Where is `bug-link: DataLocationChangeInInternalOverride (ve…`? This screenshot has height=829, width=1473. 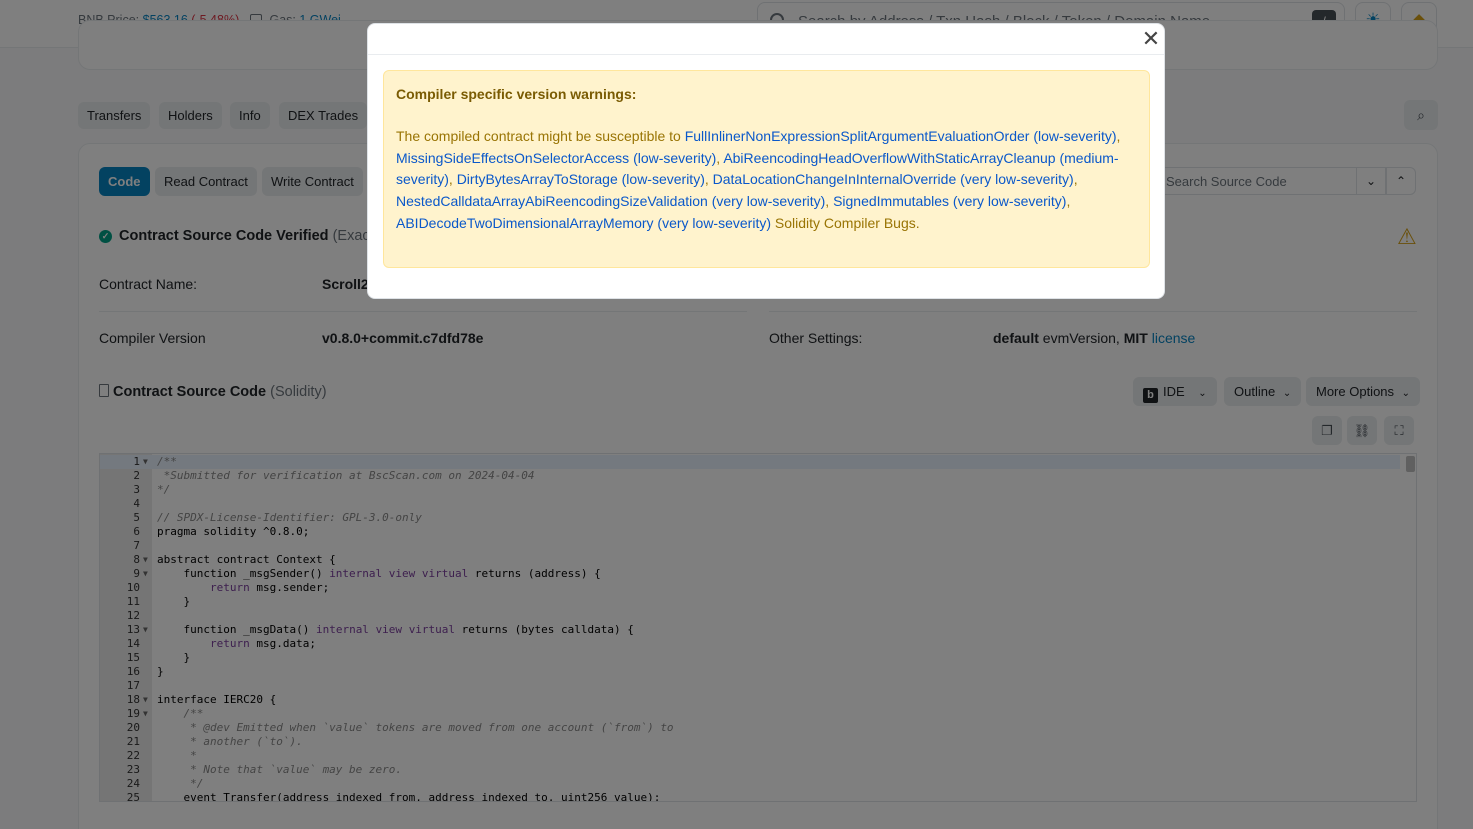
bug-link: DataLocationChangeInInternalOverride (ve… is located at coordinates (893, 179).